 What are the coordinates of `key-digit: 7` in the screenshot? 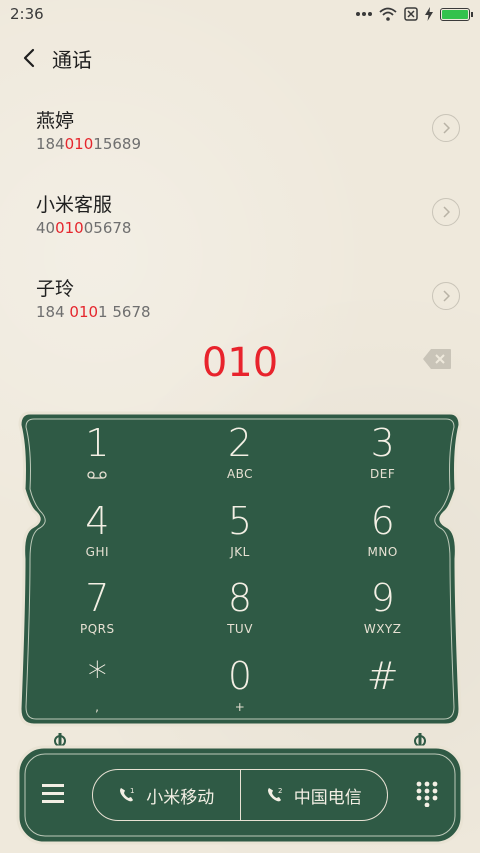 It's located at (97, 598).